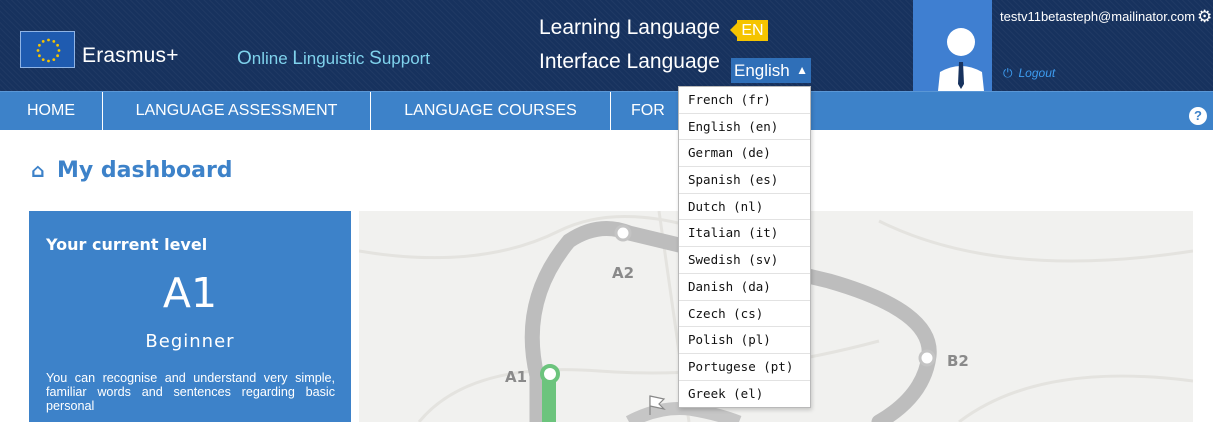  I want to click on user-avatar-icon, so click(952, 45).